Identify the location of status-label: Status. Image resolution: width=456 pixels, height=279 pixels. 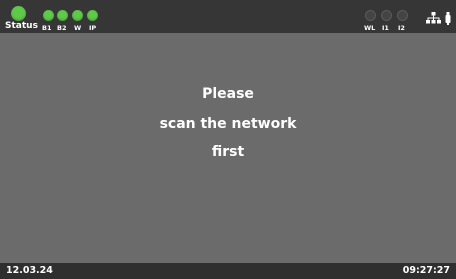
(21, 26).